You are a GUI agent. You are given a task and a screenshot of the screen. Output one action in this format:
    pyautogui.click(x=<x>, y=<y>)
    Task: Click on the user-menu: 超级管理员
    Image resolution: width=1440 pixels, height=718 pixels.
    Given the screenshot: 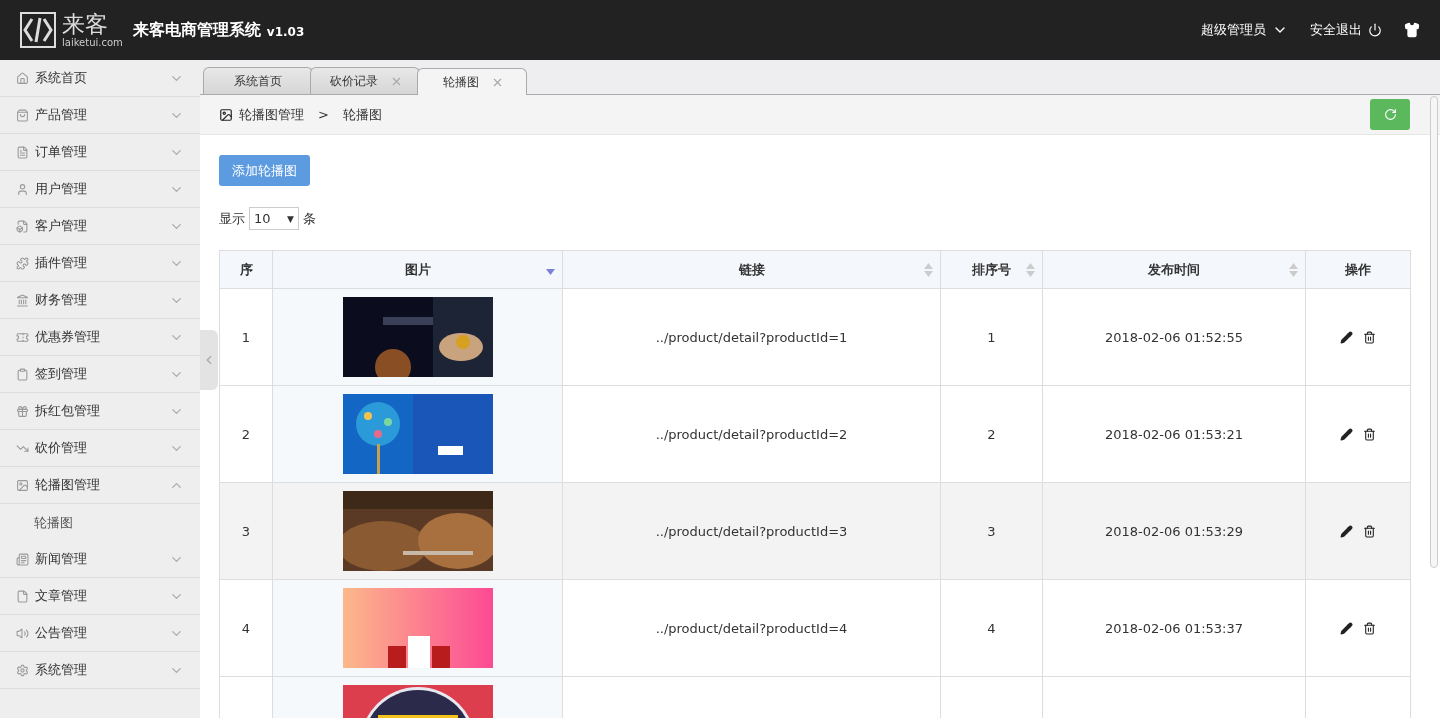 What is the action you would take?
    pyautogui.click(x=1244, y=30)
    